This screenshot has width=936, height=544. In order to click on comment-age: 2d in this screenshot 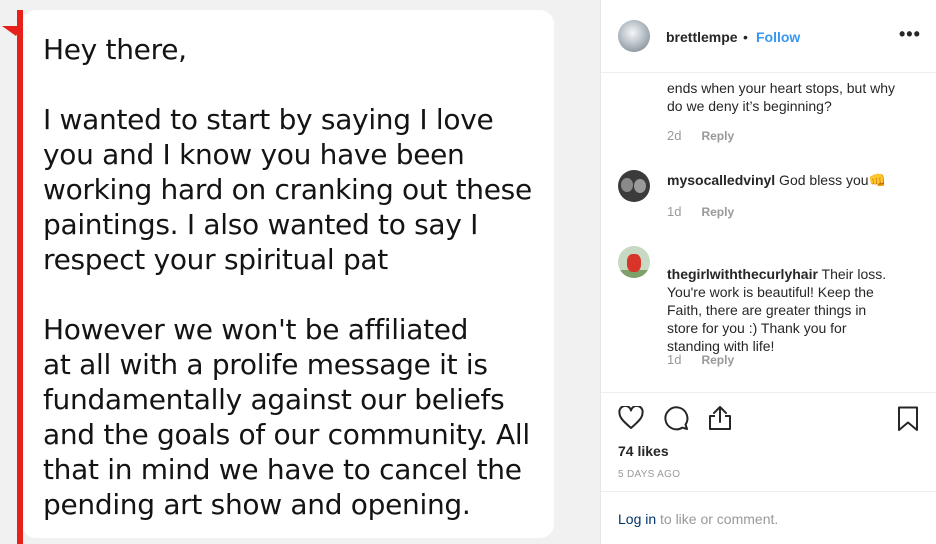, I will do `click(674, 135)`.